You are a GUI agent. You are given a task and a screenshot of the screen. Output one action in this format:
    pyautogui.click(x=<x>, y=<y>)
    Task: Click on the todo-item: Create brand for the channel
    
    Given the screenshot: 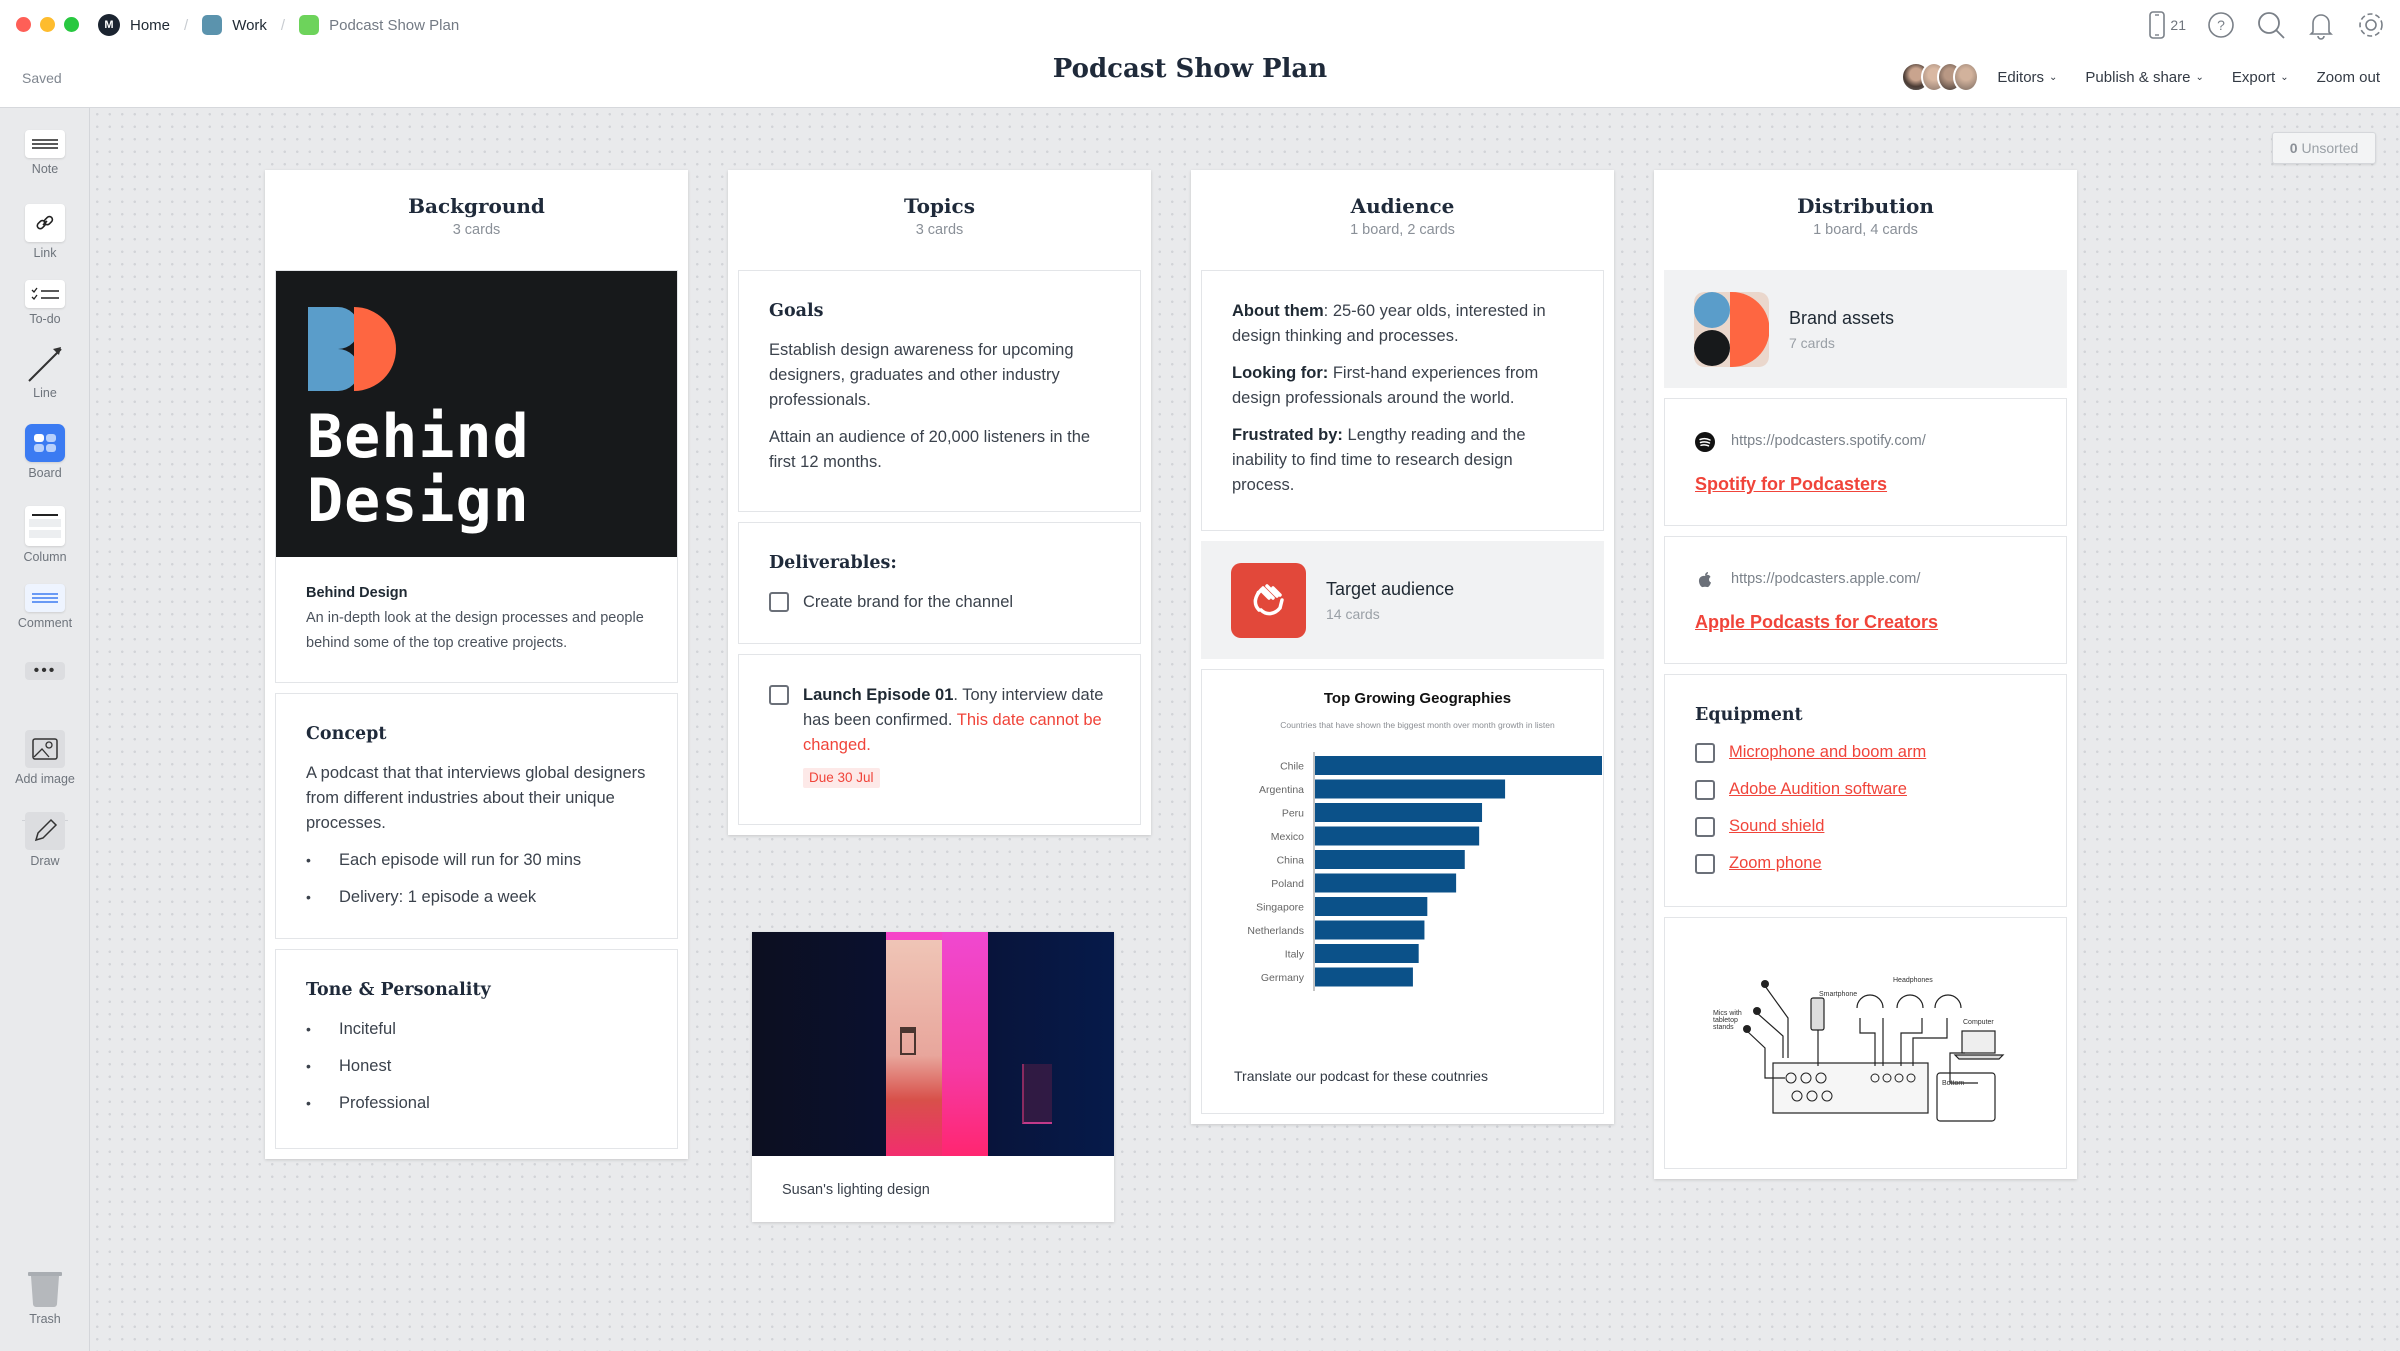 What is the action you would take?
    pyautogui.click(x=939, y=602)
    